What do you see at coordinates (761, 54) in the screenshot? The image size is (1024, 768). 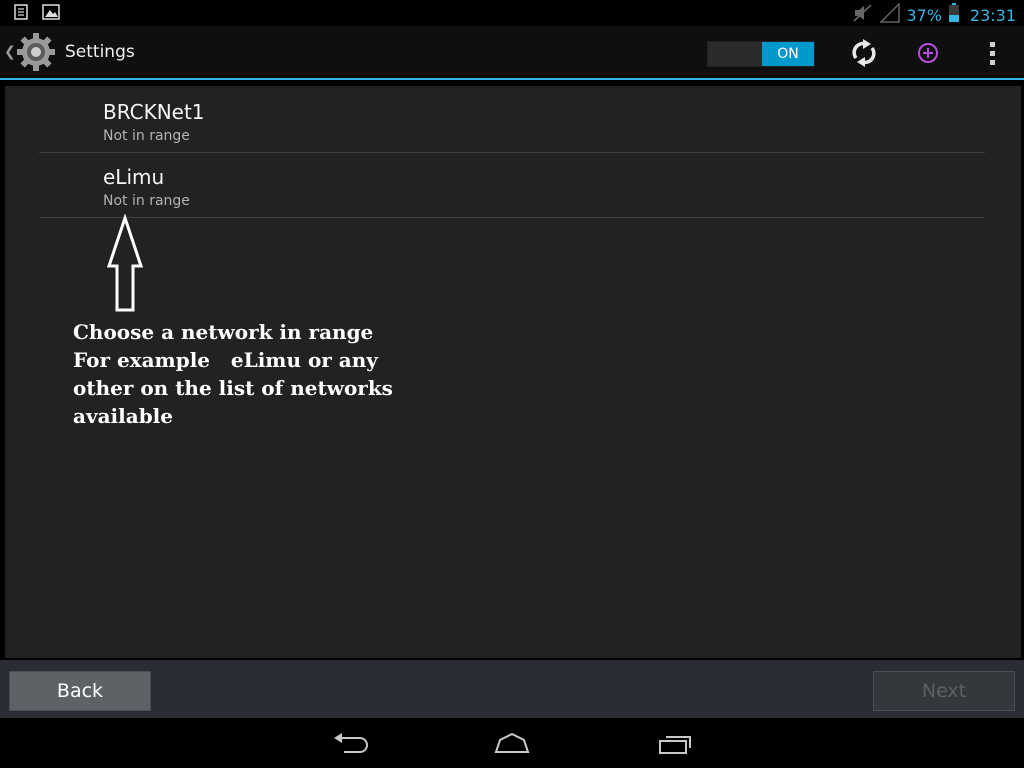 I see `wifi-toggle: ON` at bounding box center [761, 54].